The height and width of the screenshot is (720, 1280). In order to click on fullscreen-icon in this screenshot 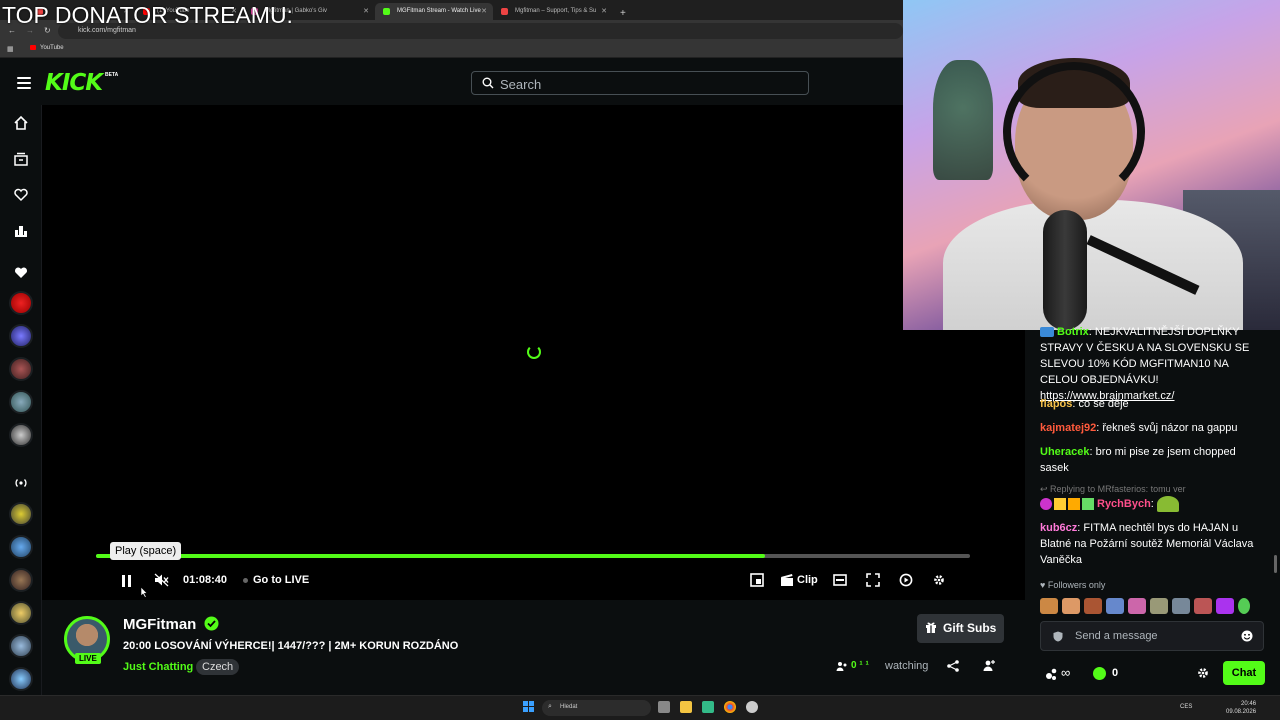, I will do `click(873, 580)`.